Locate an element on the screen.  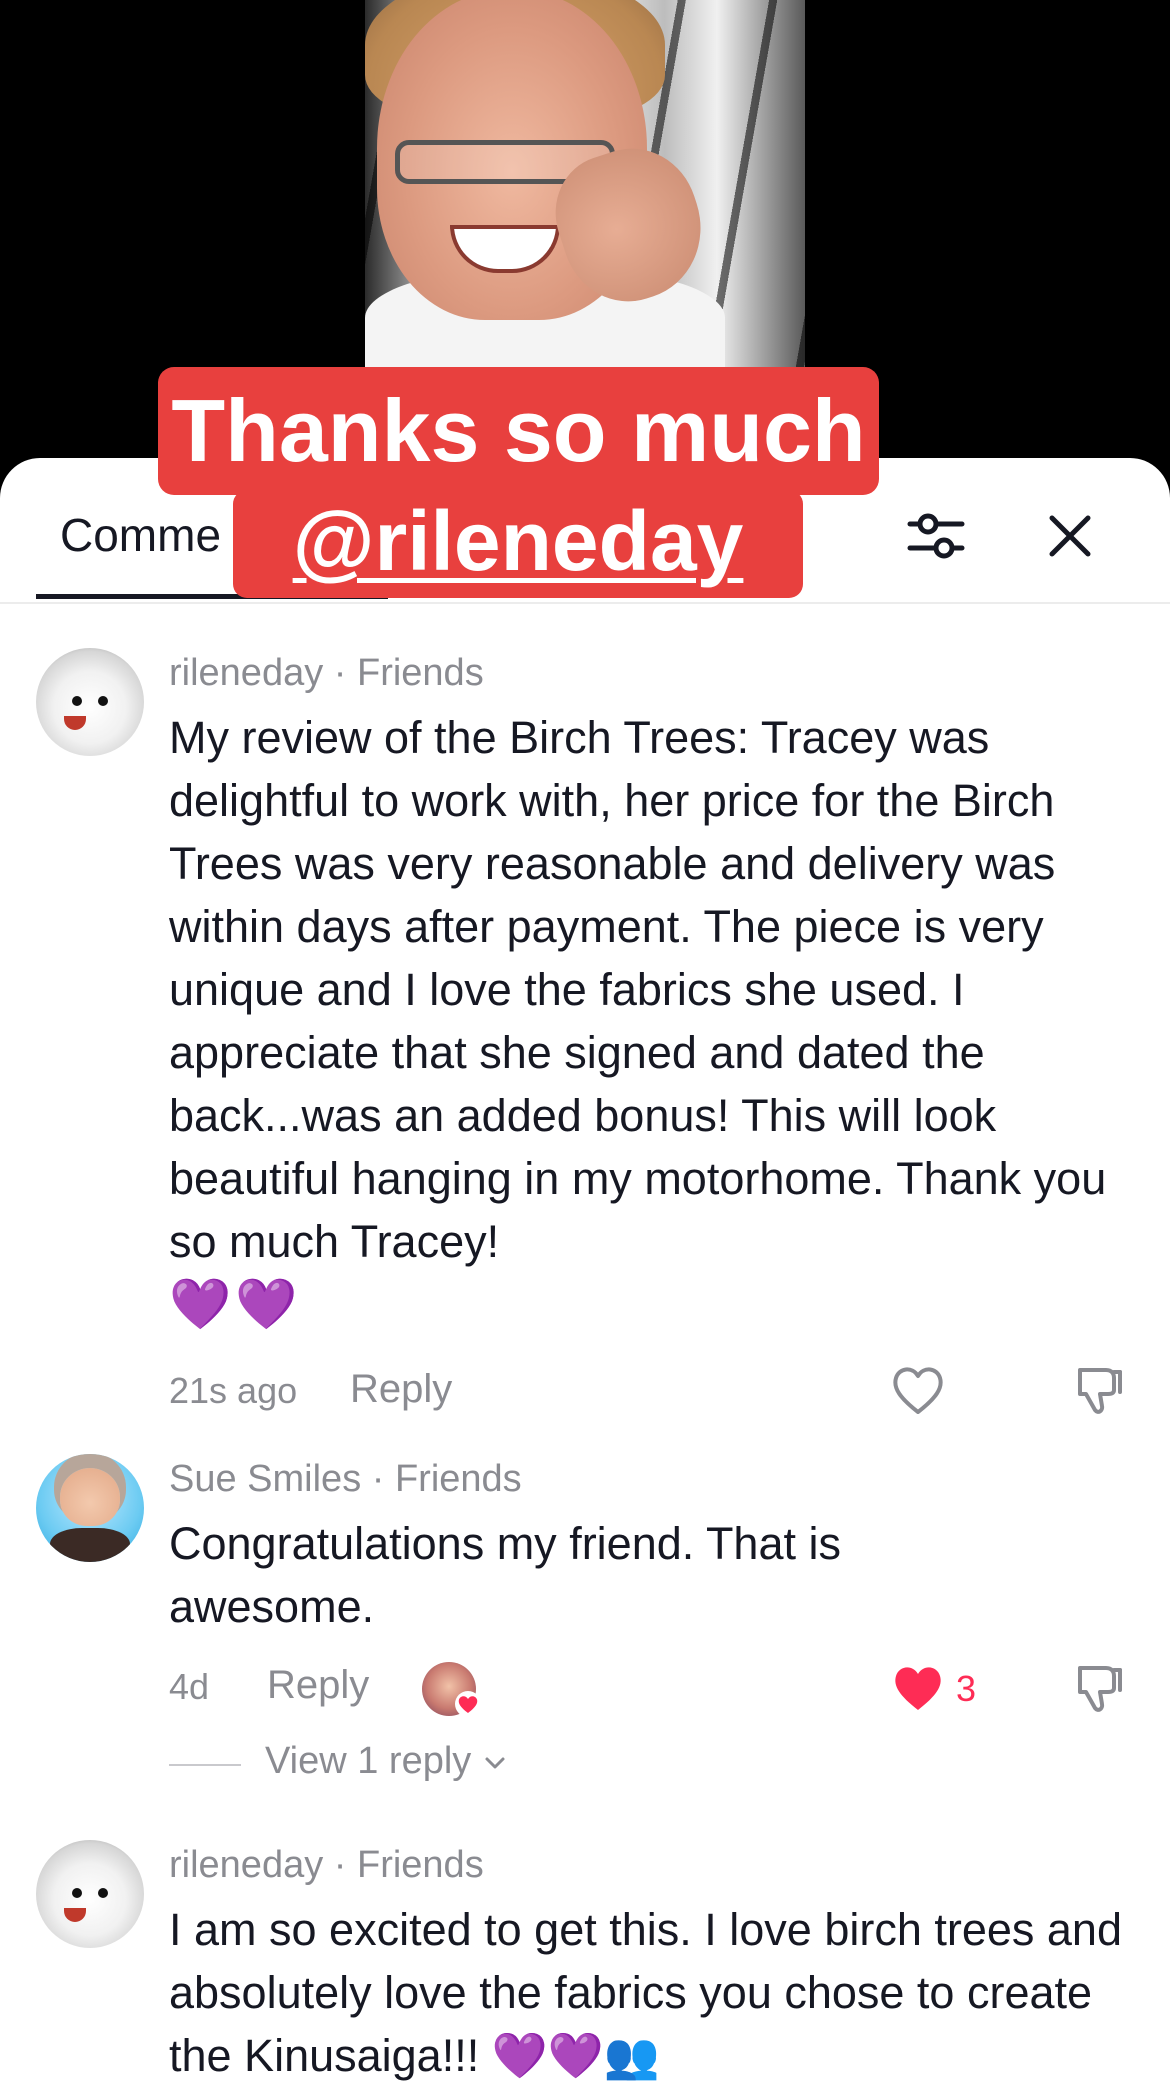
video-caption-mention: @rileneday is located at coordinates (518, 544).